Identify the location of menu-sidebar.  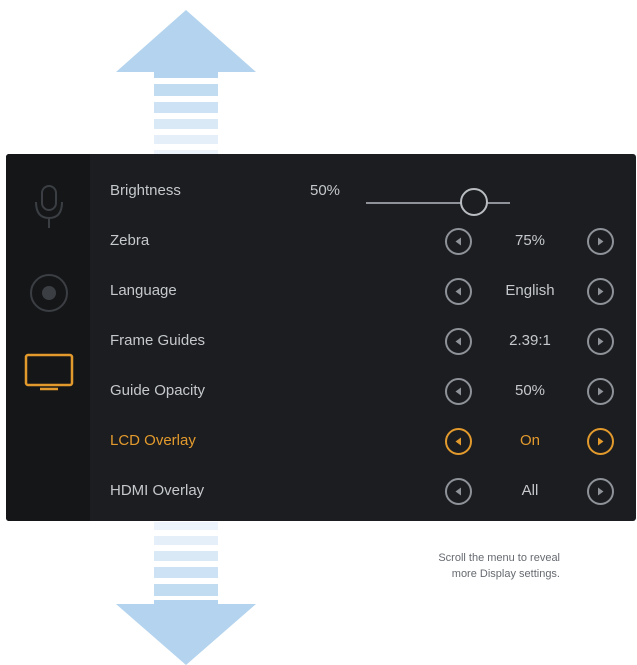
(48, 337).